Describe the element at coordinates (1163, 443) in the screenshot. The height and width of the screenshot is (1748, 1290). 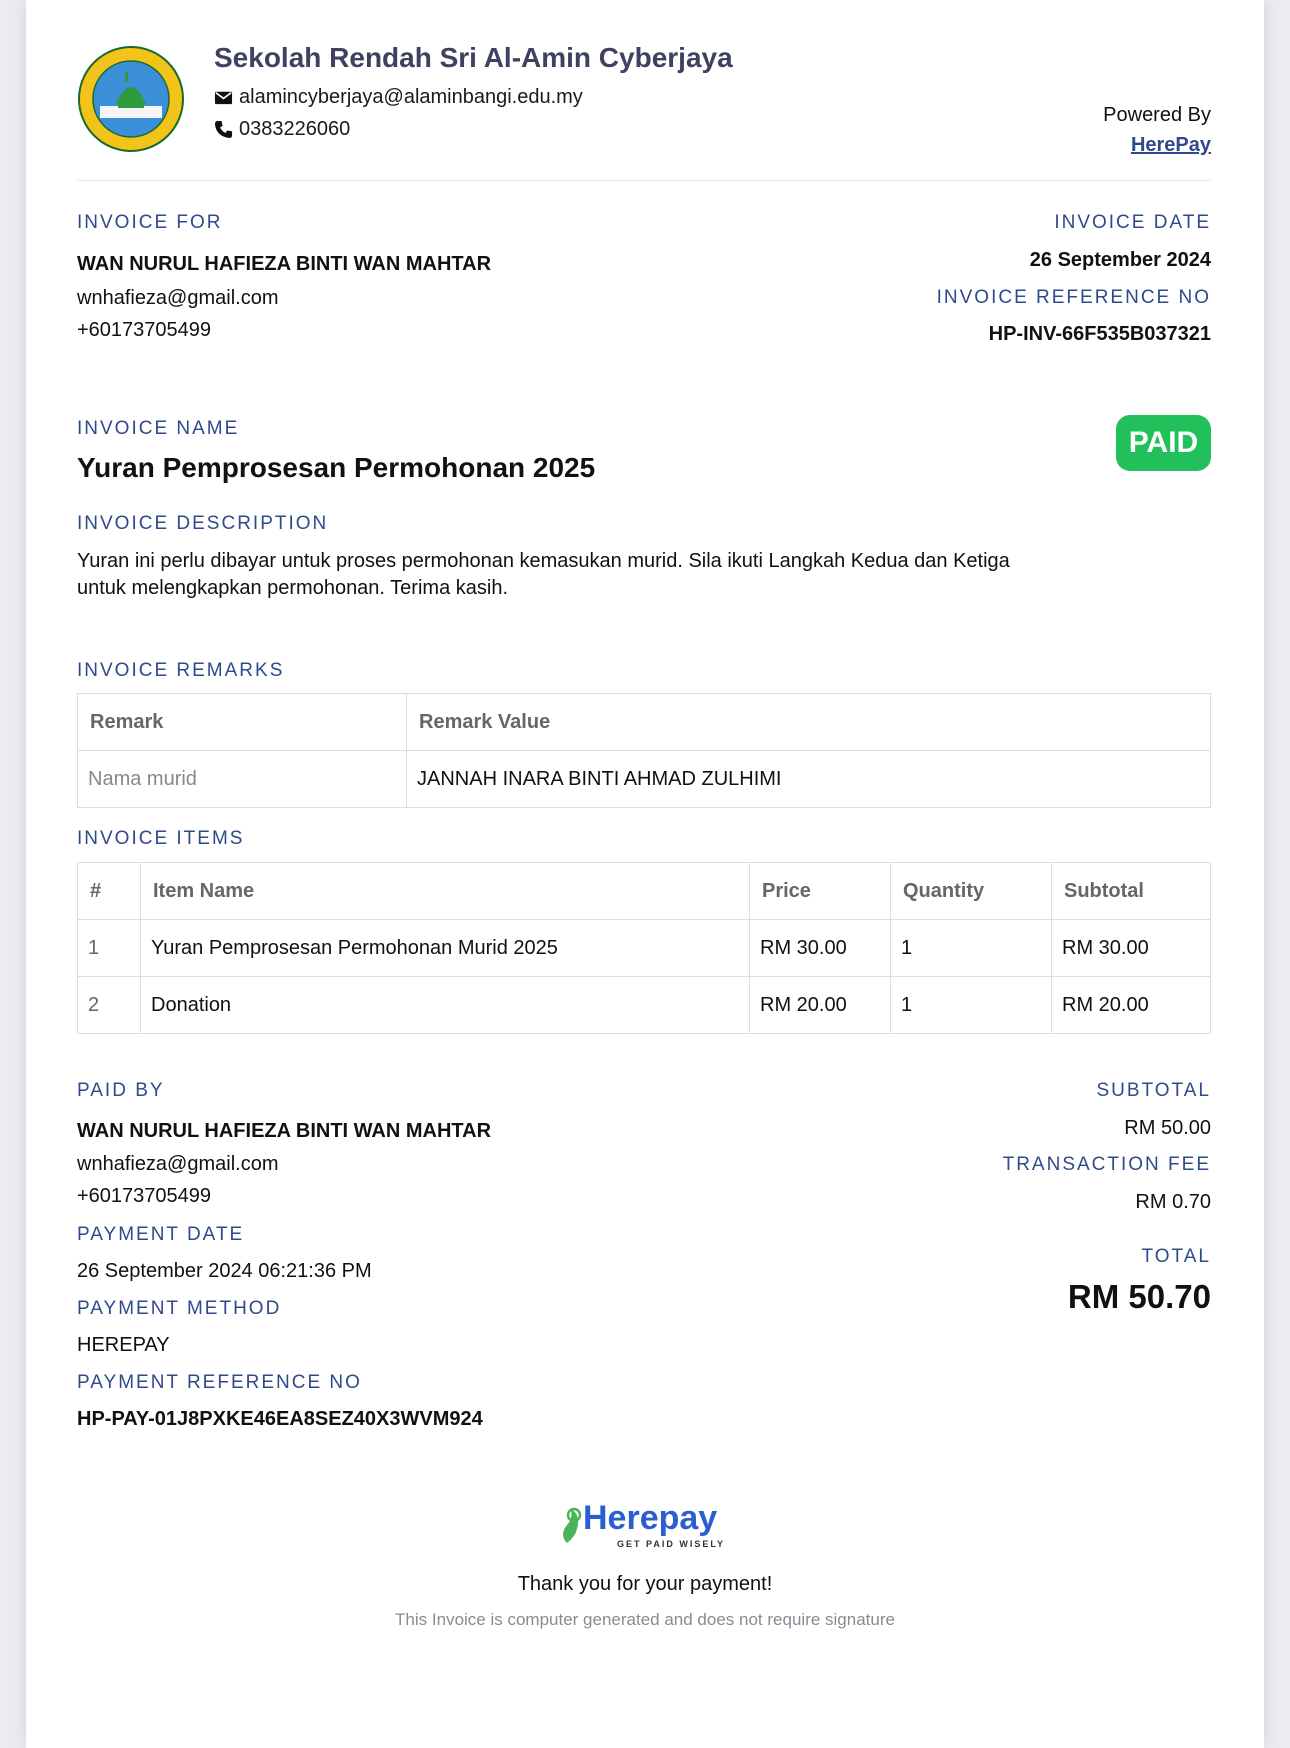
I see `status-badge: PAID` at that location.